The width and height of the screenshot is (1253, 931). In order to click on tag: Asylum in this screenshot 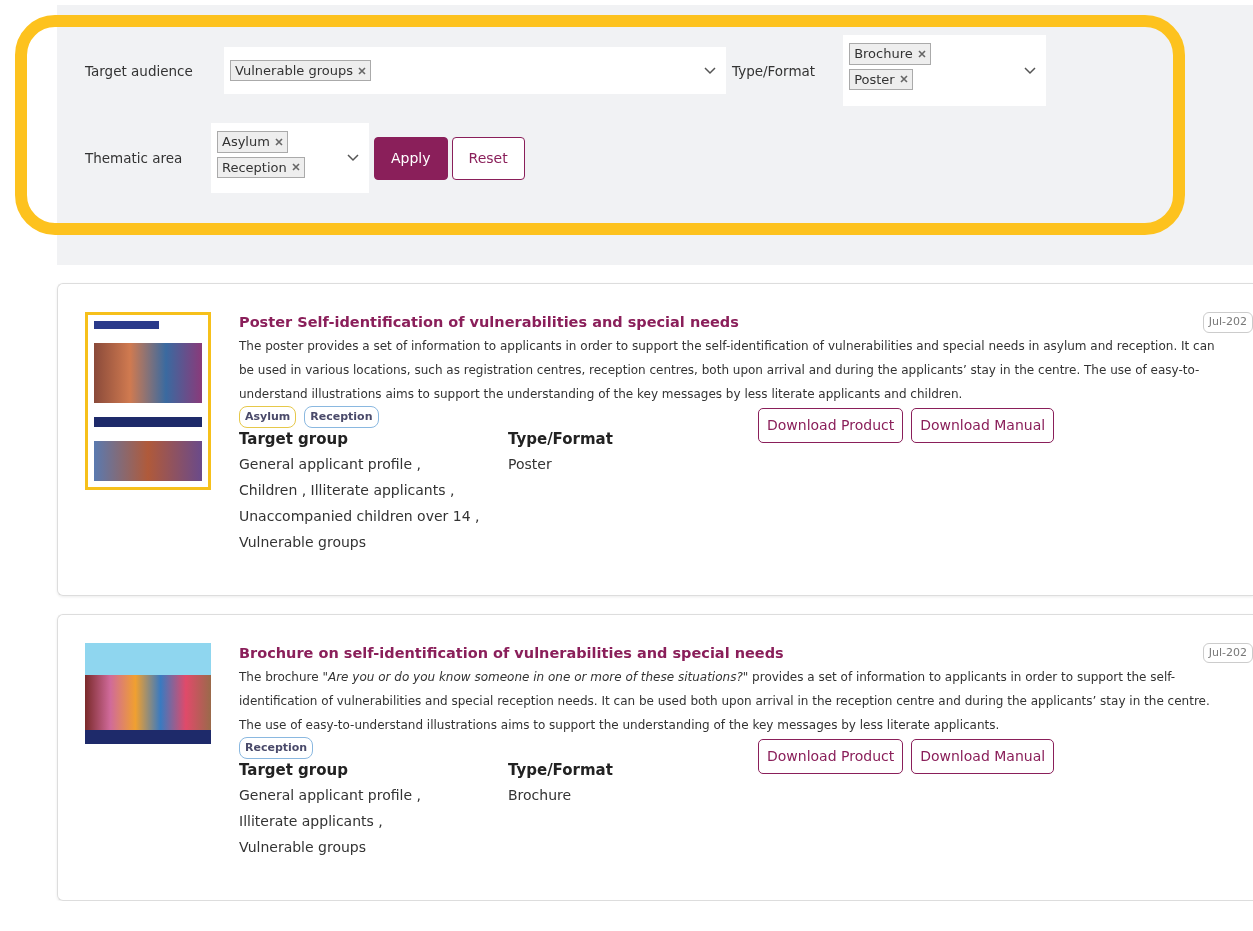, I will do `click(268, 417)`.